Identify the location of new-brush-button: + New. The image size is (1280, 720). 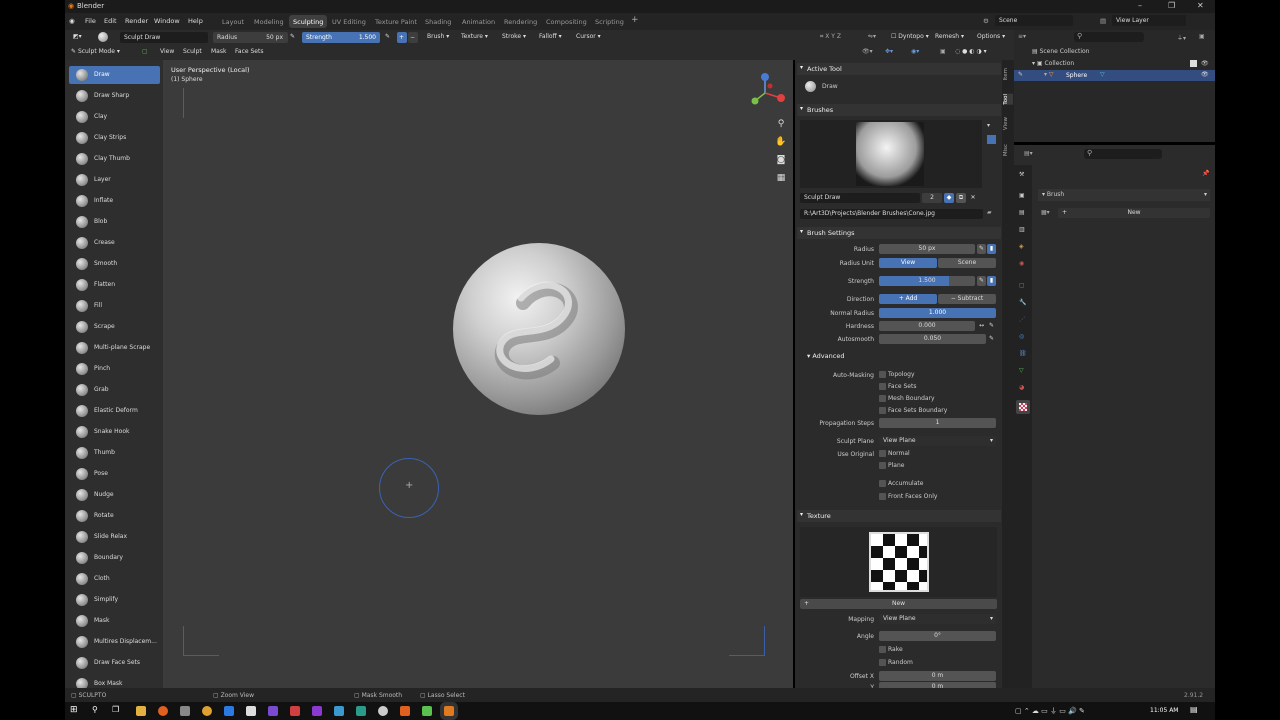
(1134, 213).